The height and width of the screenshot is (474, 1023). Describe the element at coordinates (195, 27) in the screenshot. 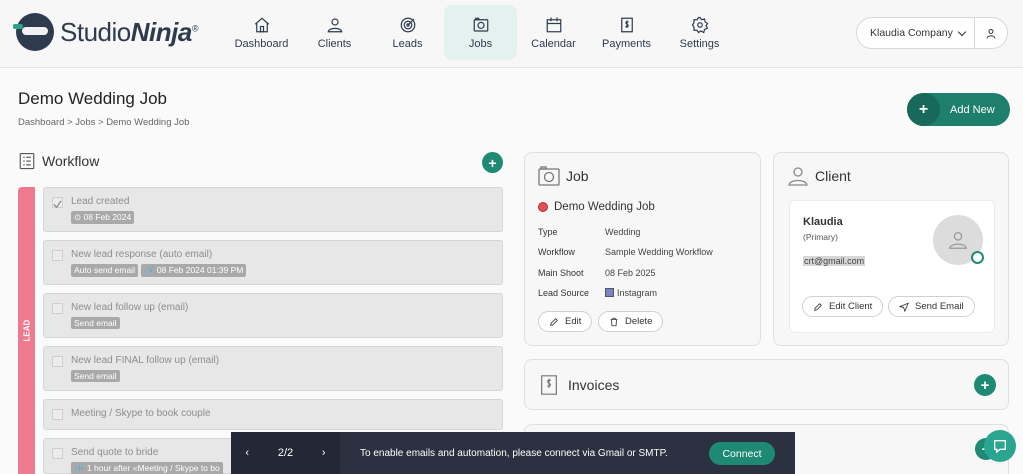

I see `registered-mark: ®` at that location.